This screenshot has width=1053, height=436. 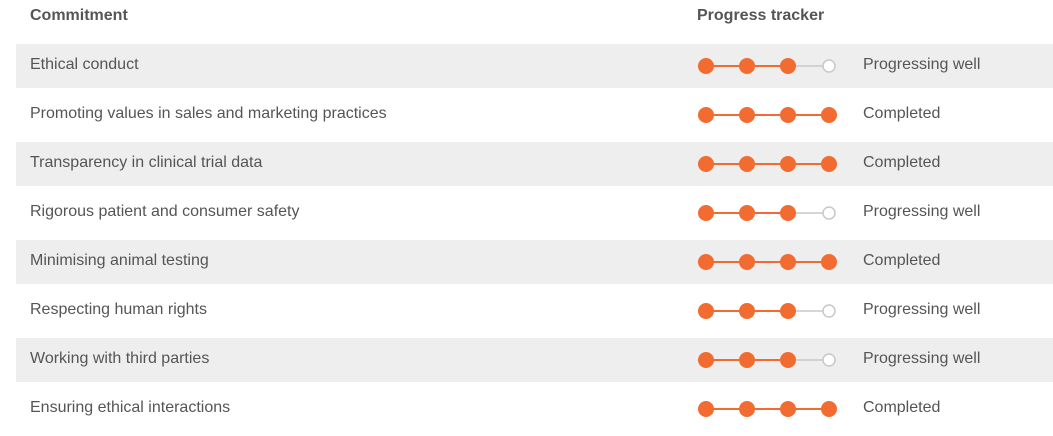 I want to click on table-header: Commitment Progress tracker, so click(x=526, y=17).